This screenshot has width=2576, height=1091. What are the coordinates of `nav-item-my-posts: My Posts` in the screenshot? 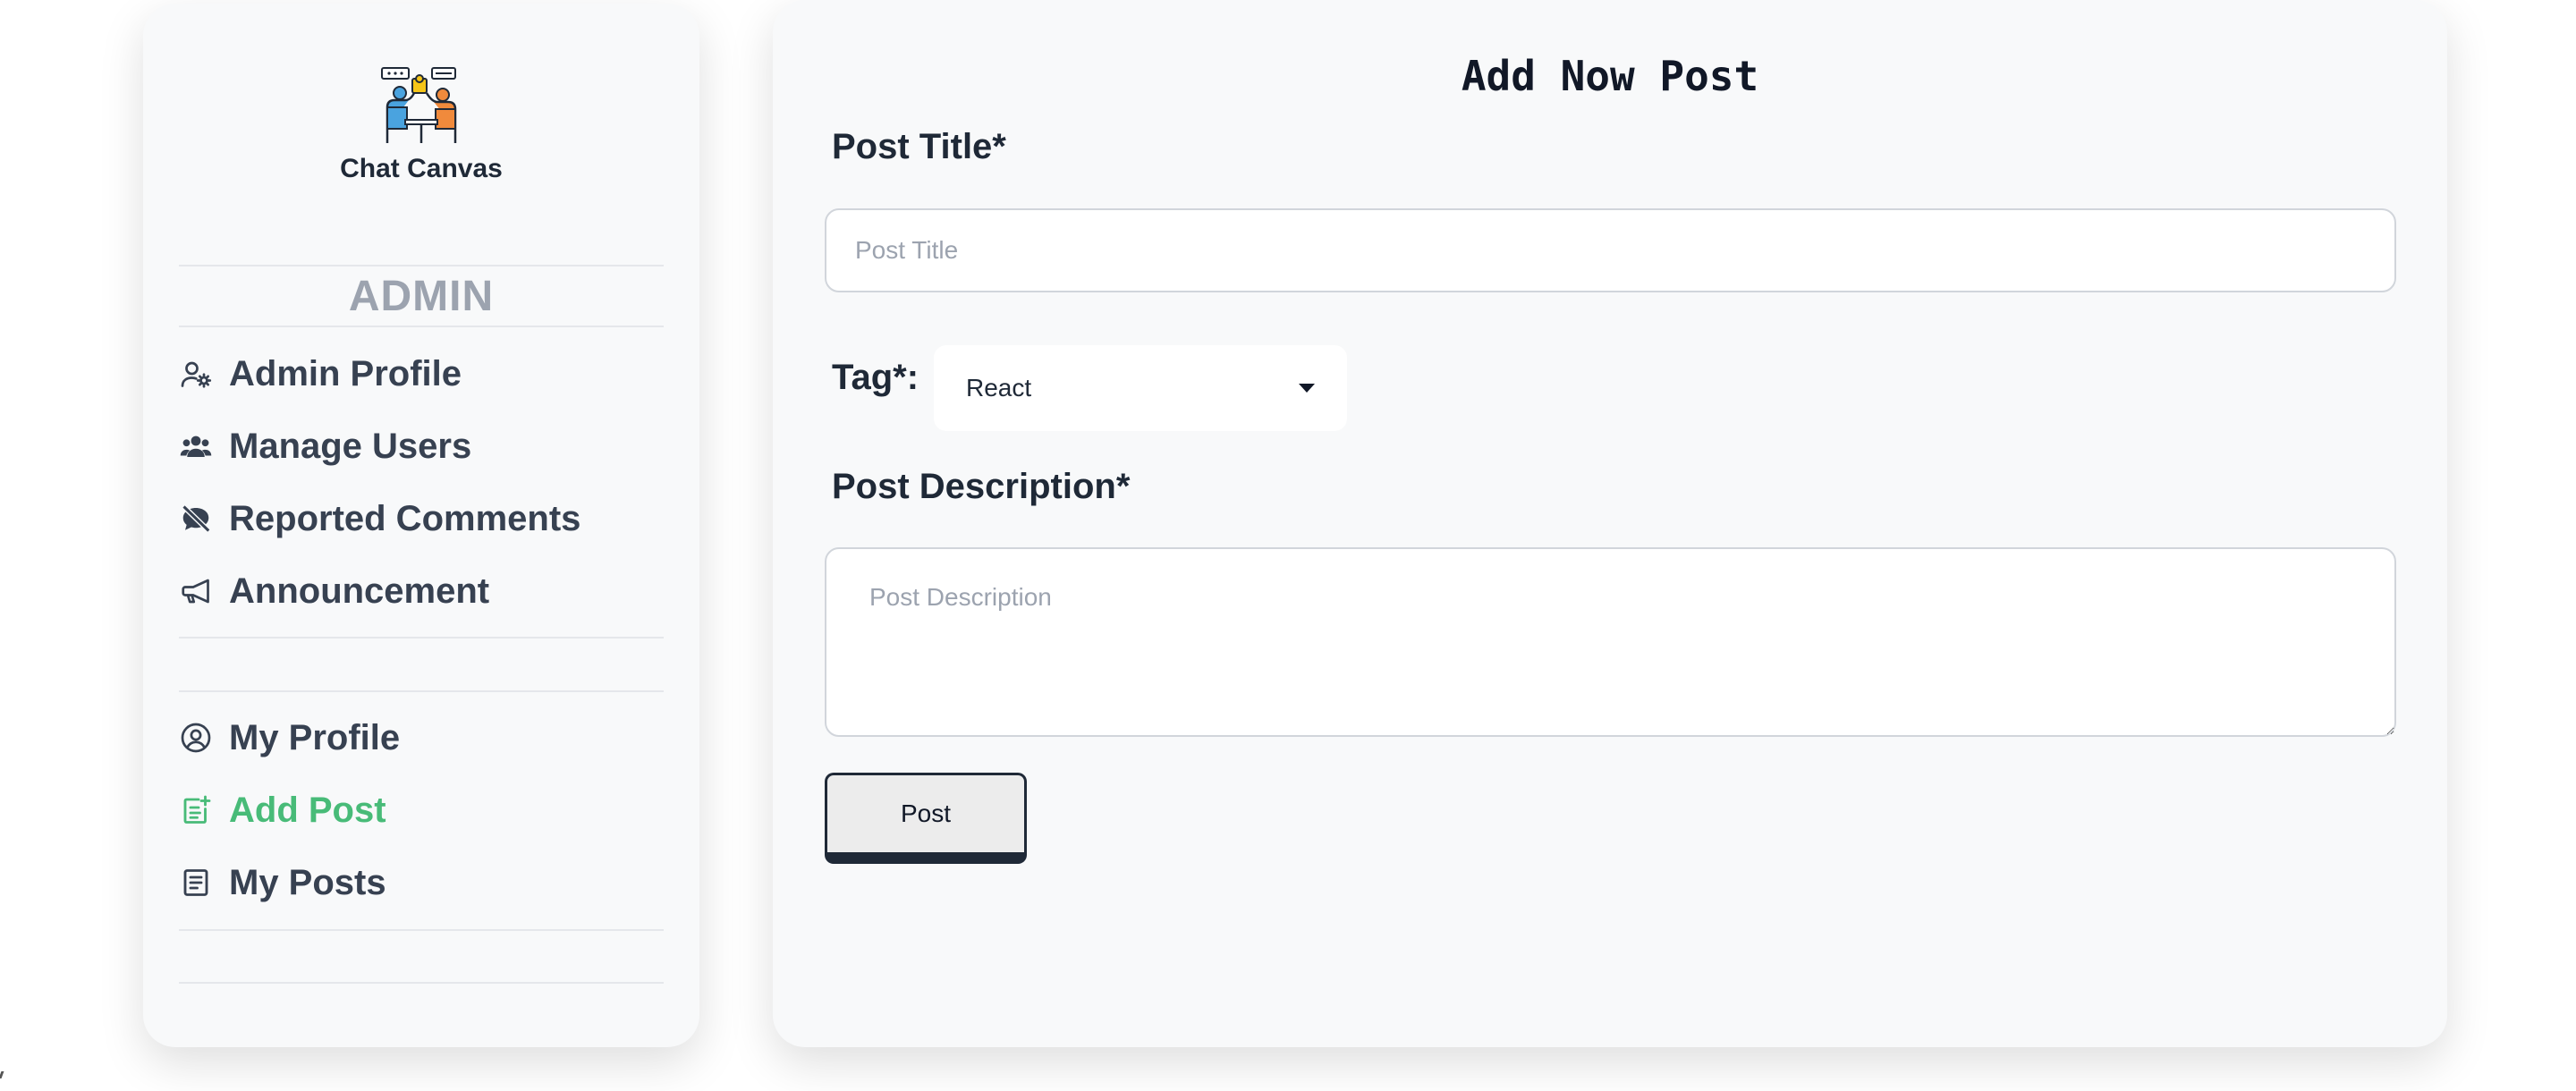 It's located at (282, 882).